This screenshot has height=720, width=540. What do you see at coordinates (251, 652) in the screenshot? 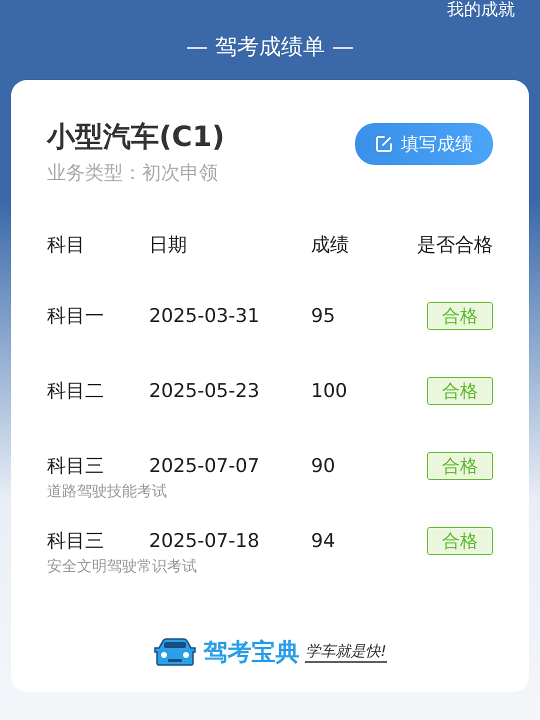
I see `brand-name: 驾考宝典` at bounding box center [251, 652].